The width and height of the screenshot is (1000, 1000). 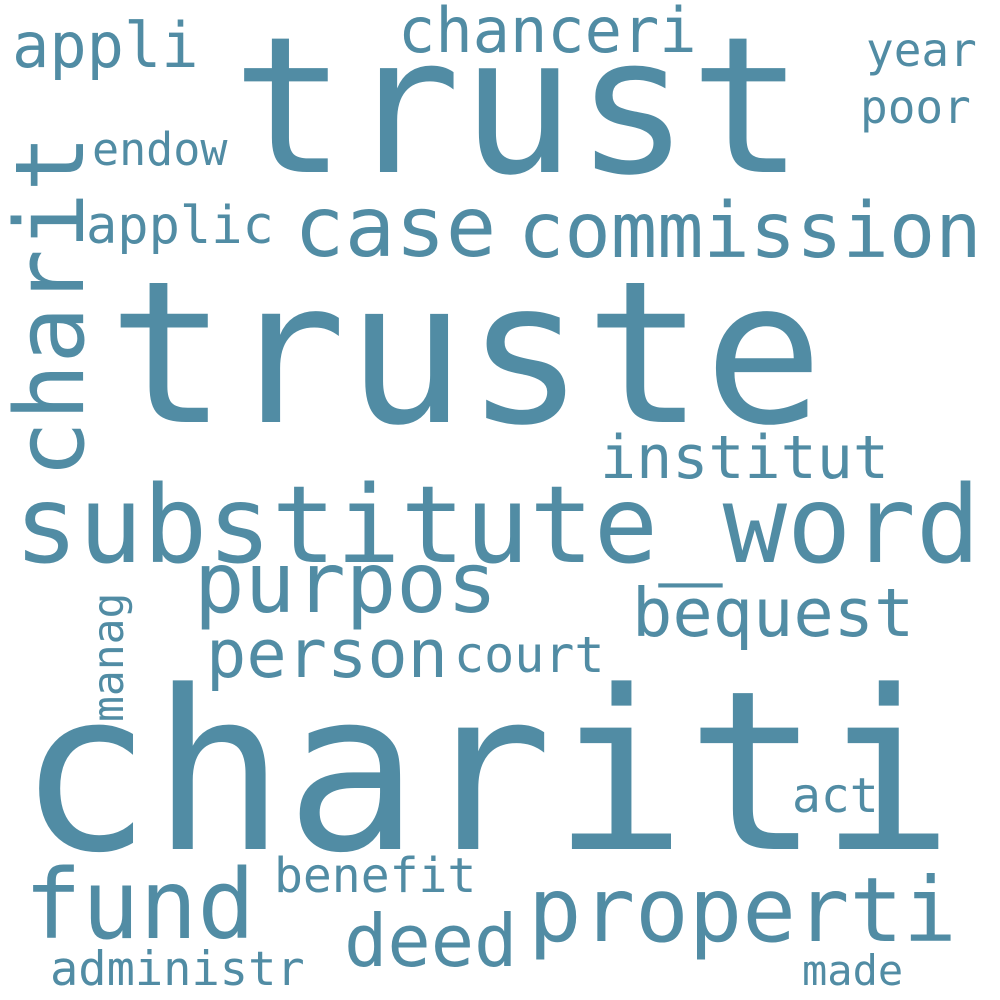 I want to click on word-institut: institut, so click(x=744, y=458).